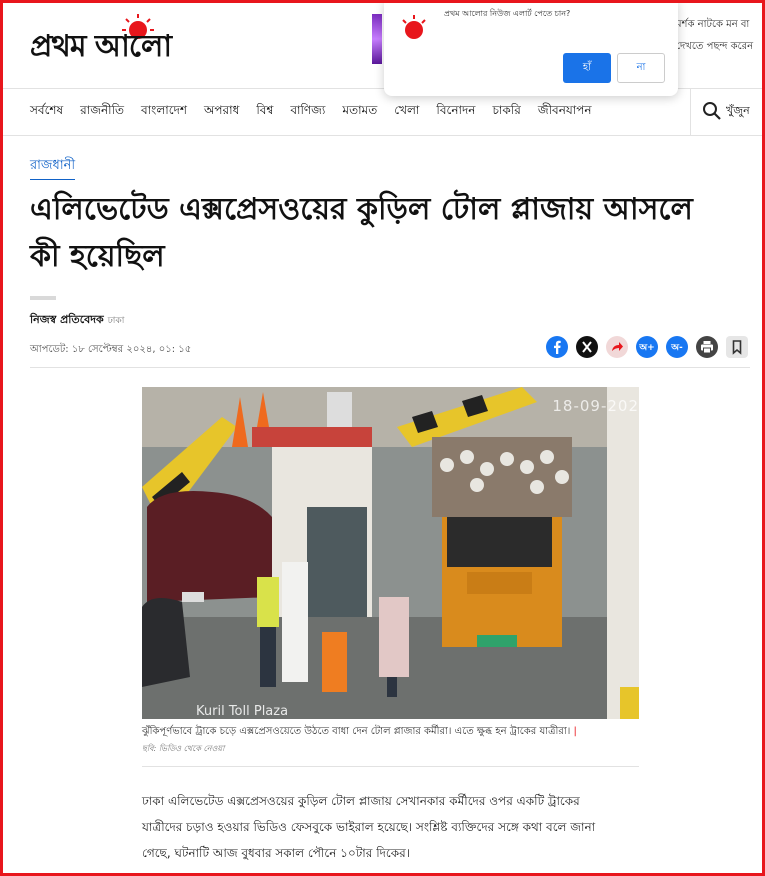 This screenshot has height=876, width=765. Describe the element at coordinates (390, 766) in the screenshot. I see `caption-rule` at that location.